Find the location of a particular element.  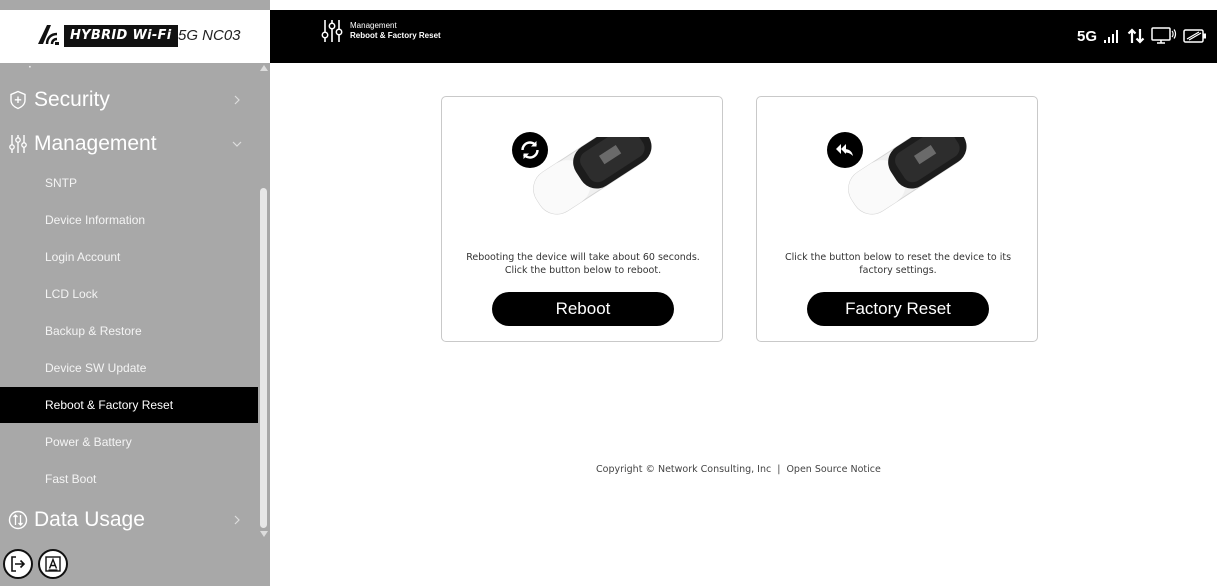

sidebar-item-device-sw-update: Device SW Update is located at coordinates (129, 368).